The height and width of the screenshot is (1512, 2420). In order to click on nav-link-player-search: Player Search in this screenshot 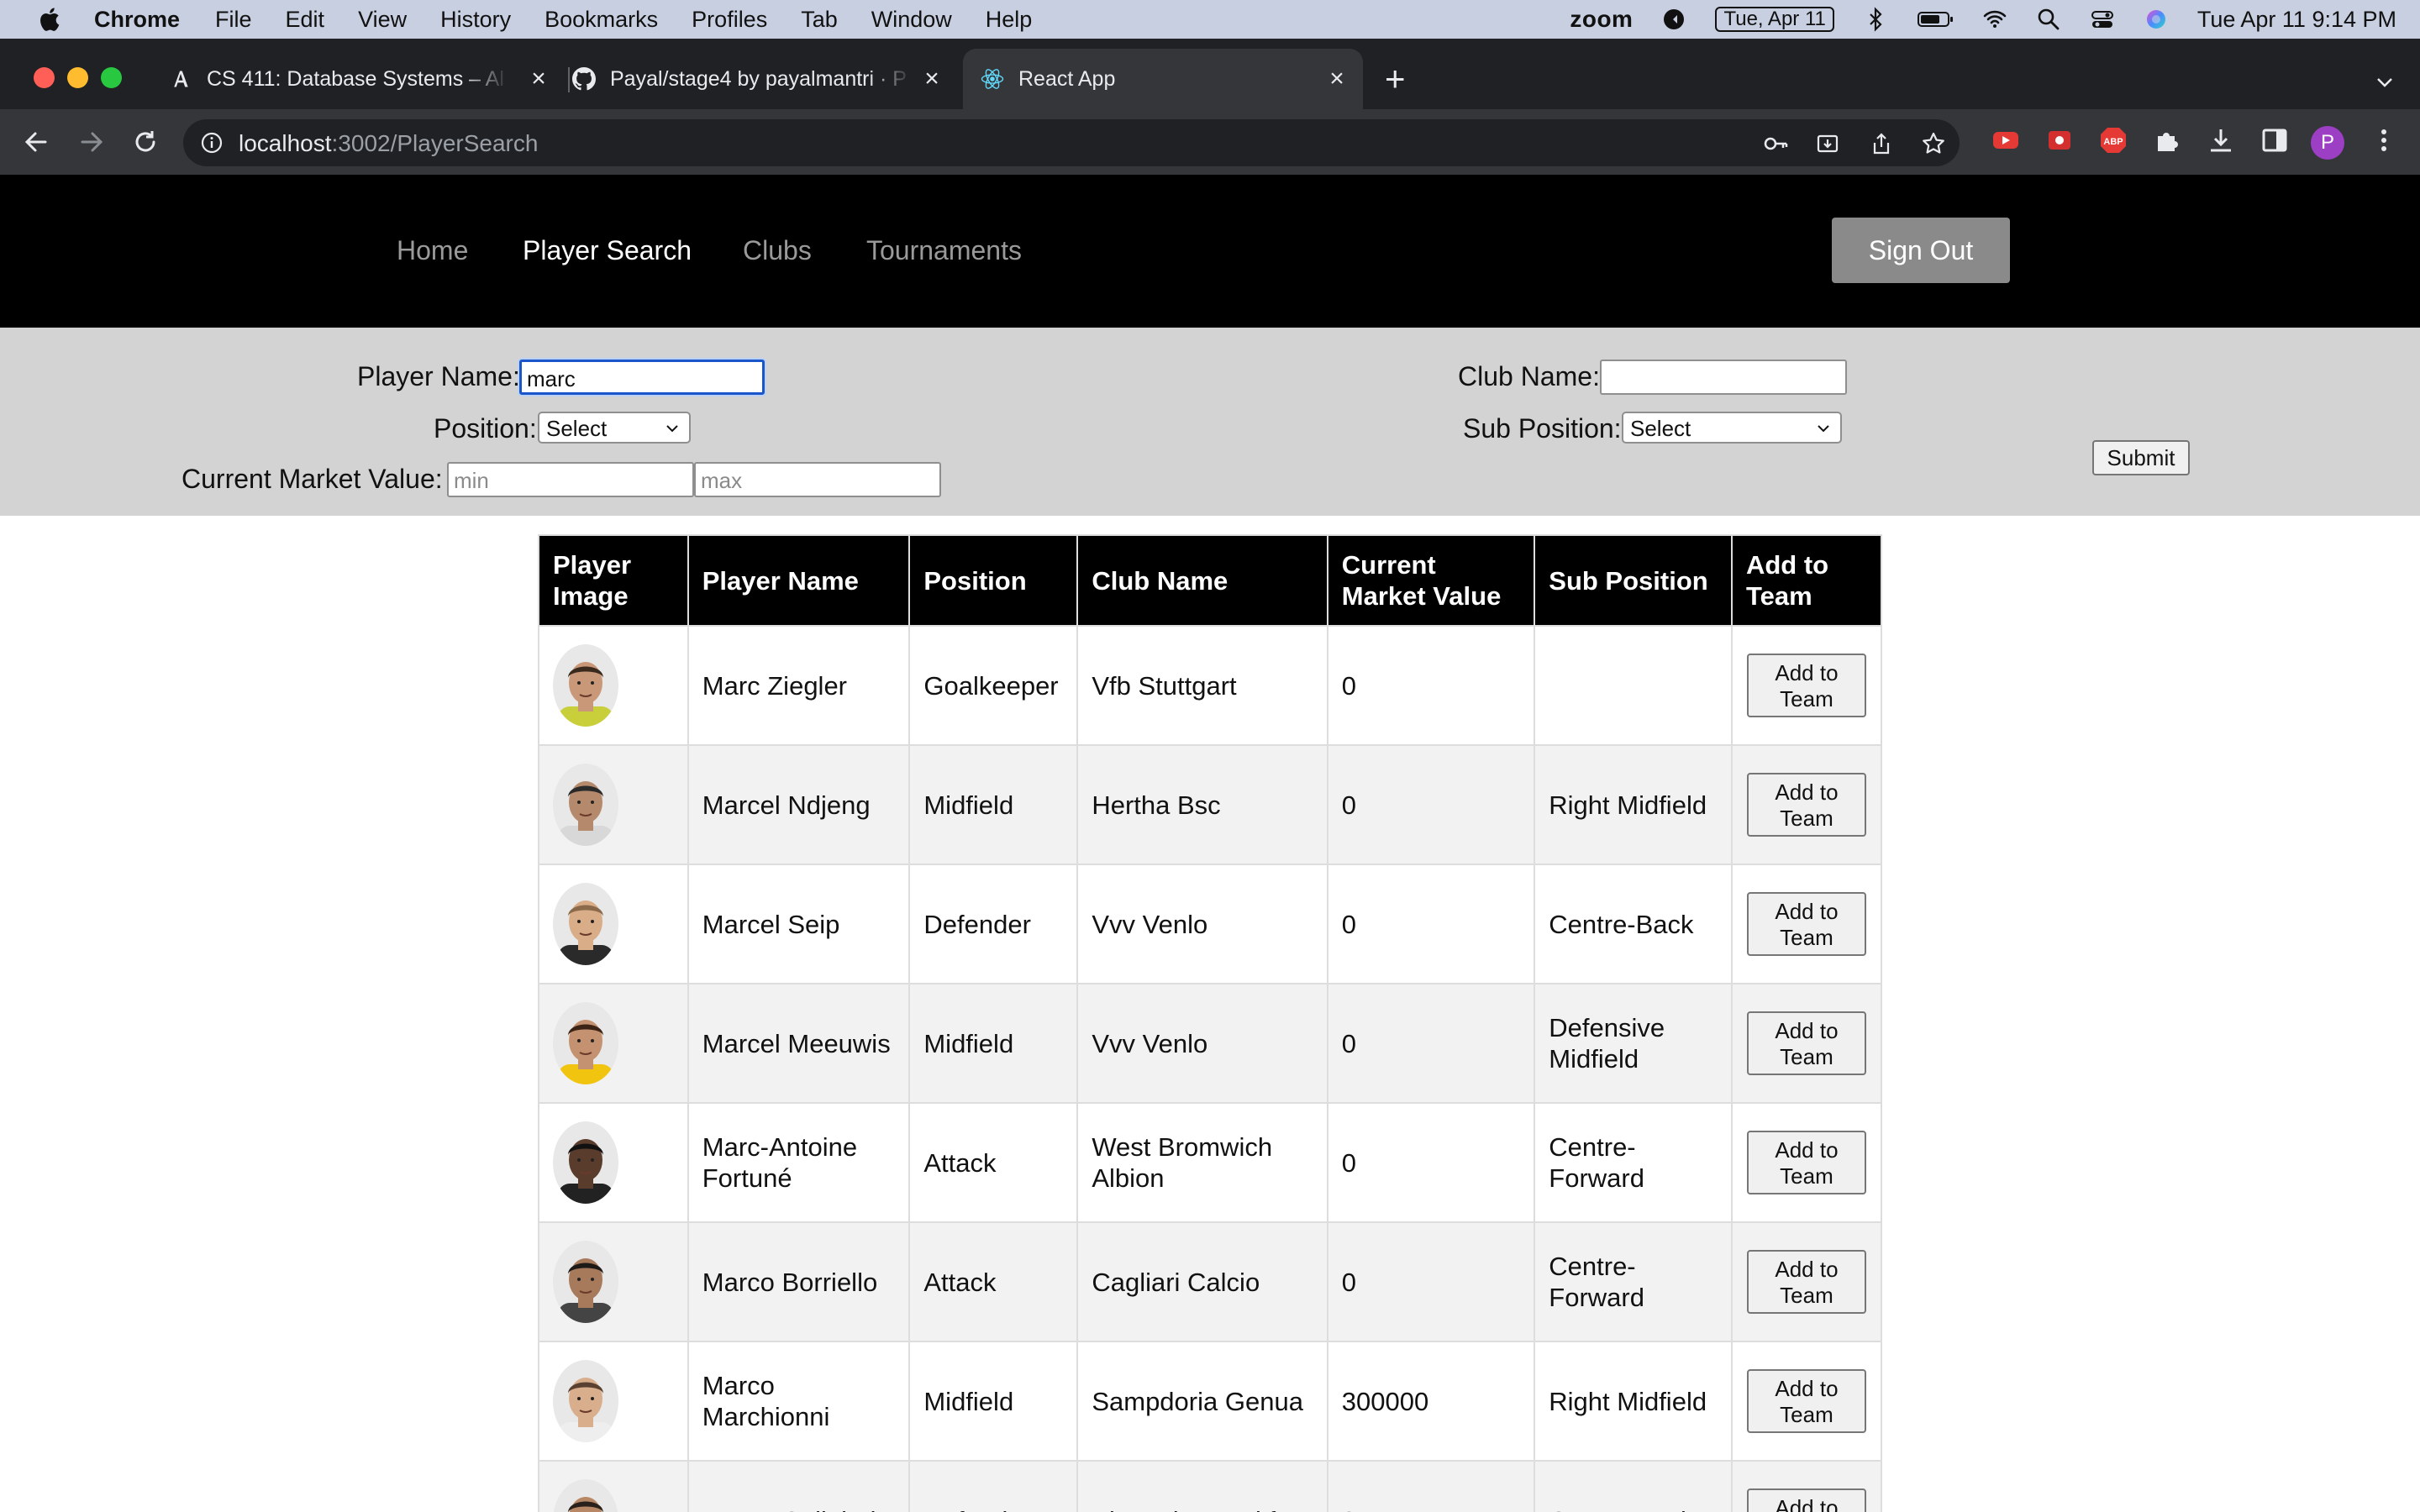, I will do `click(607, 250)`.